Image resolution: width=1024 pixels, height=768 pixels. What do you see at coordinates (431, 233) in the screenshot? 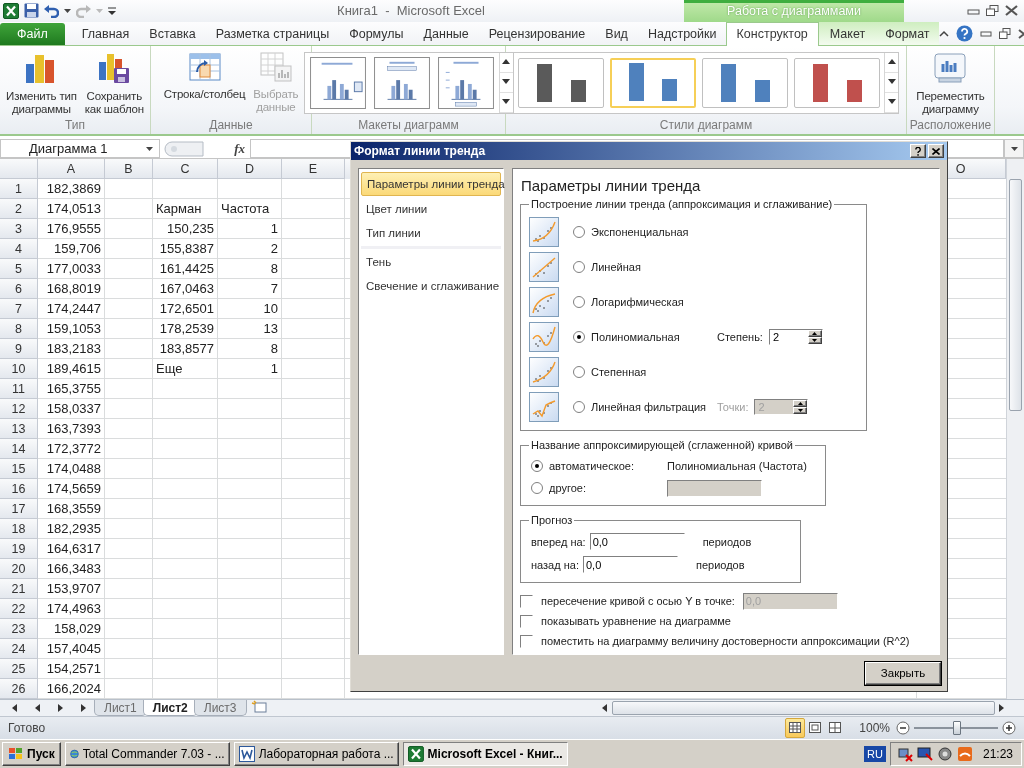
I see `category-item: Тип линии` at bounding box center [431, 233].